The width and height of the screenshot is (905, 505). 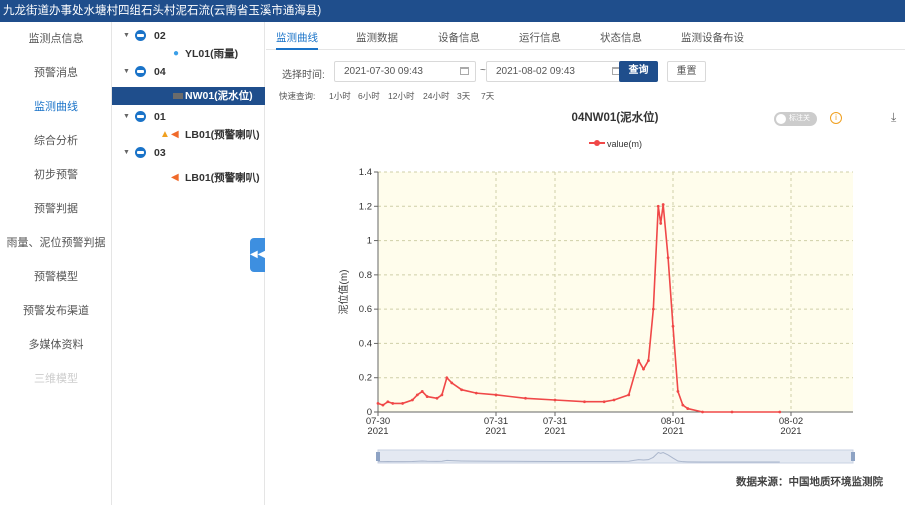 What do you see at coordinates (56, 39) in the screenshot?
I see `nav-item-monitoring-point-info: 监测点信息` at bounding box center [56, 39].